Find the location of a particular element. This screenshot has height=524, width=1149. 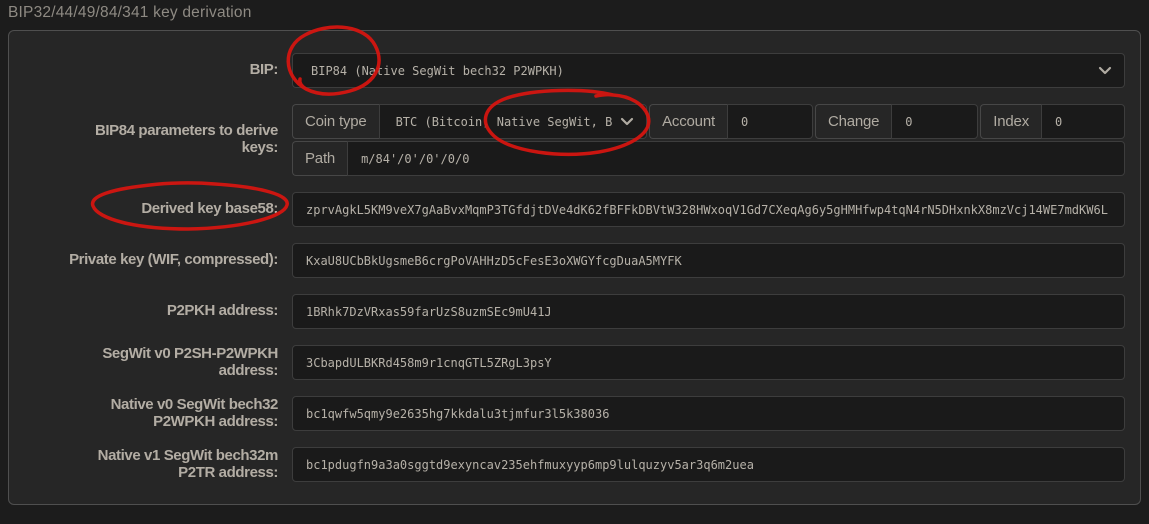

p2sh-p2wpkh-address-label: SegWit v0 P2SH-P2WPKH address: is located at coordinates (190, 361).